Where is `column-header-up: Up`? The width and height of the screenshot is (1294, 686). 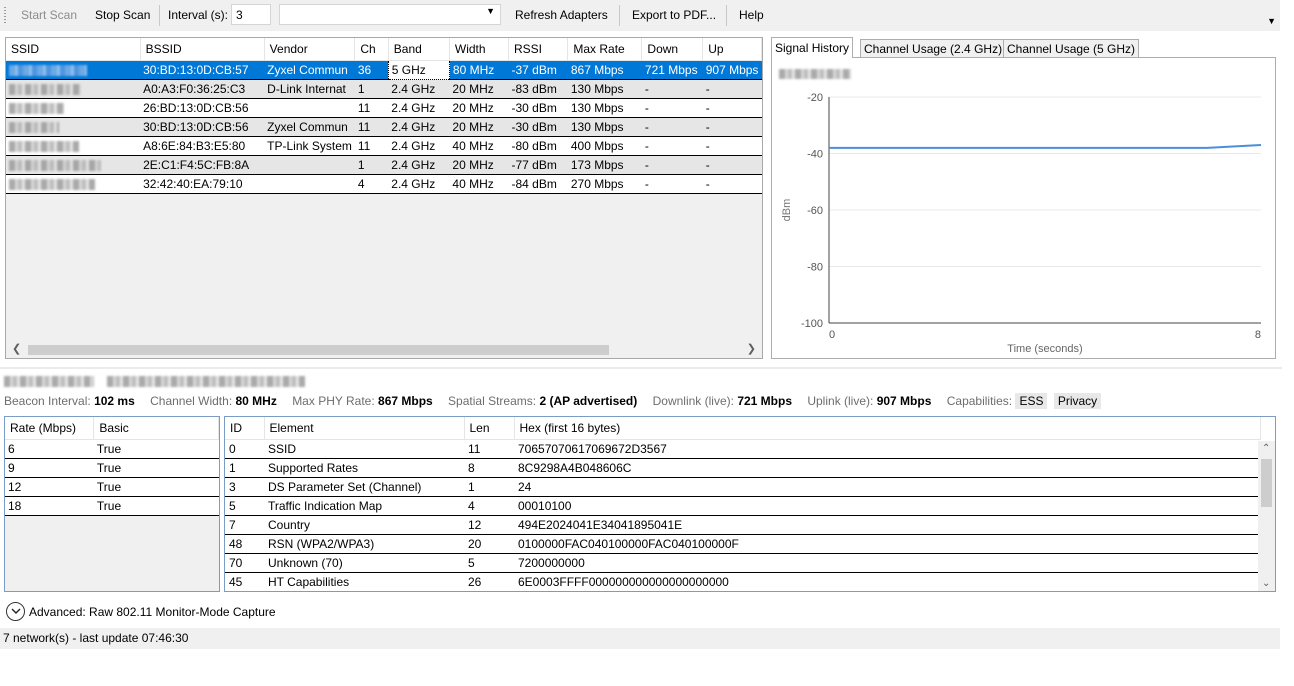 column-header-up: Up is located at coordinates (732, 49).